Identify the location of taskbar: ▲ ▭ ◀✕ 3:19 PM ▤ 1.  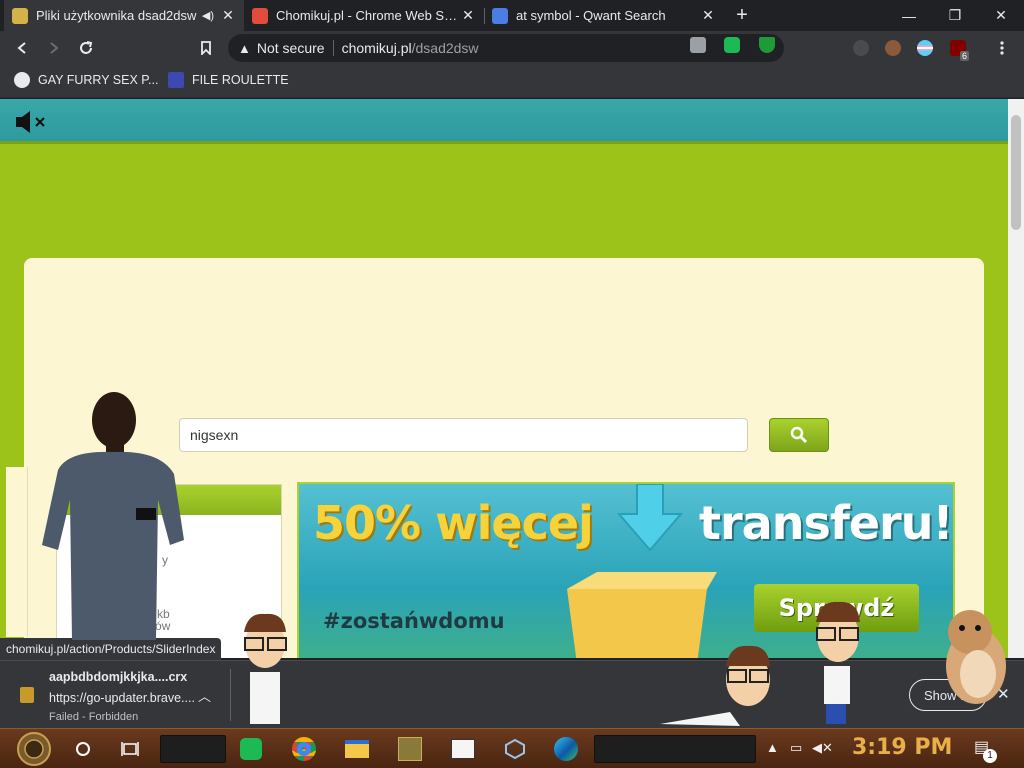
(512, 748).